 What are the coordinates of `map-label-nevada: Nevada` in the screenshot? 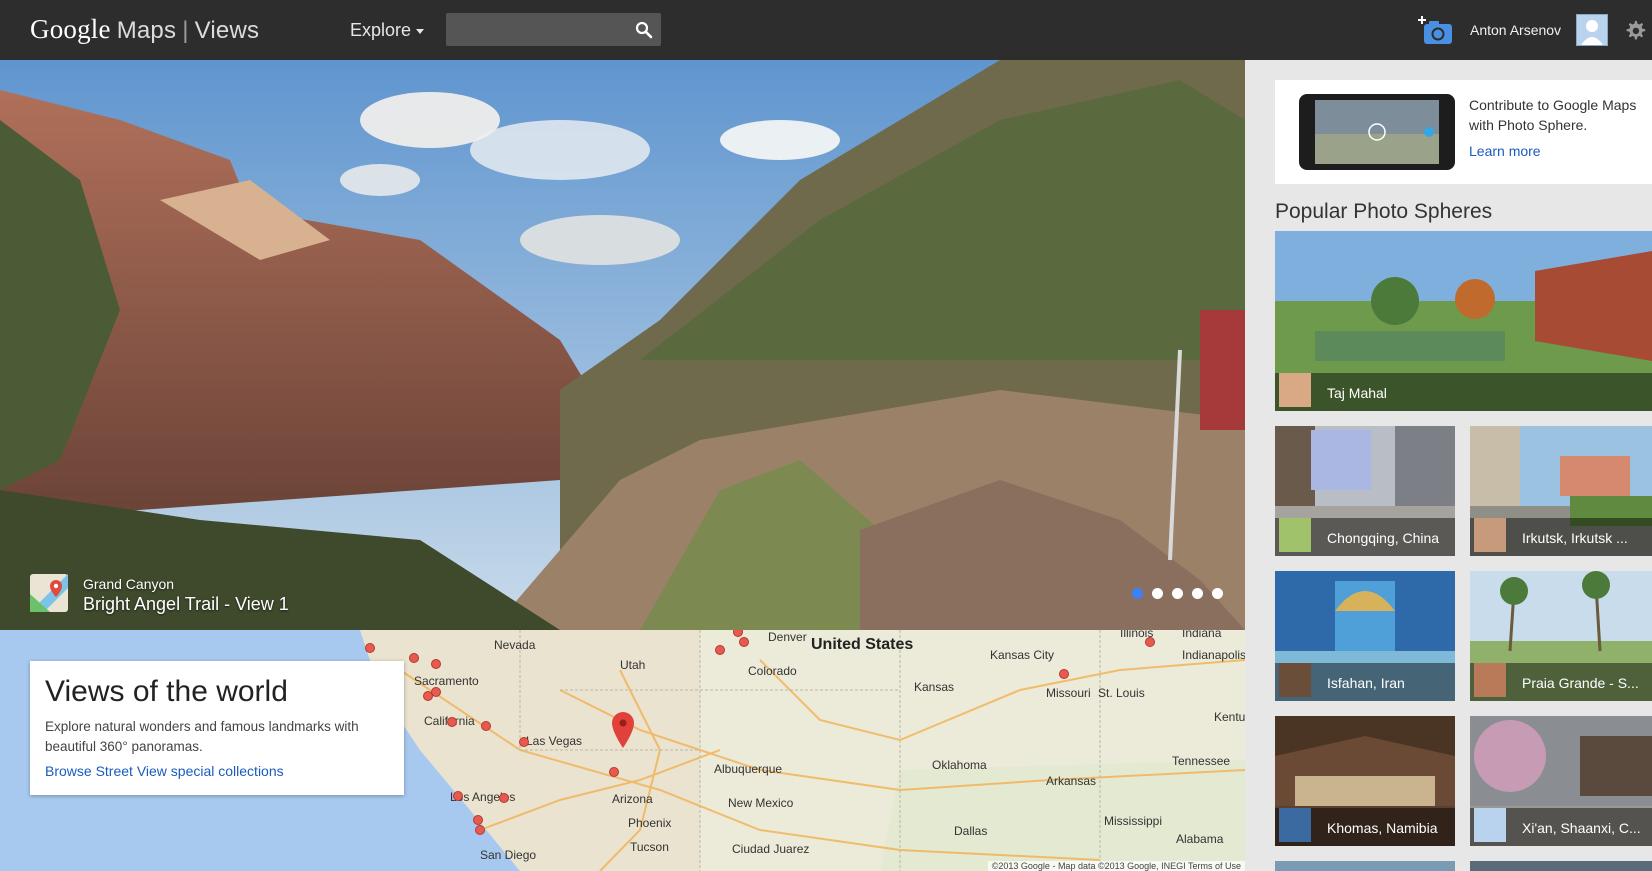 It's located at (515, 645).